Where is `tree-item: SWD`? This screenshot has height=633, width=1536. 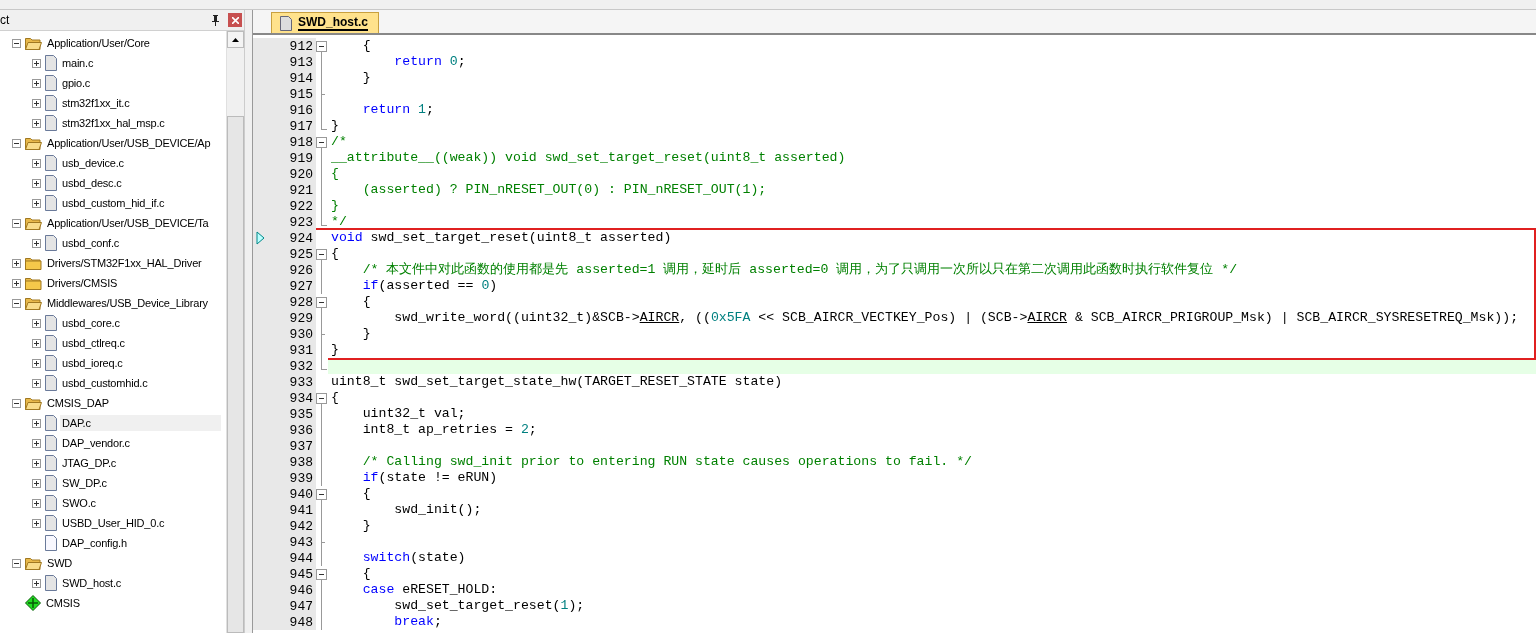
tree-item: SWD is located at coordinates (60, 563).